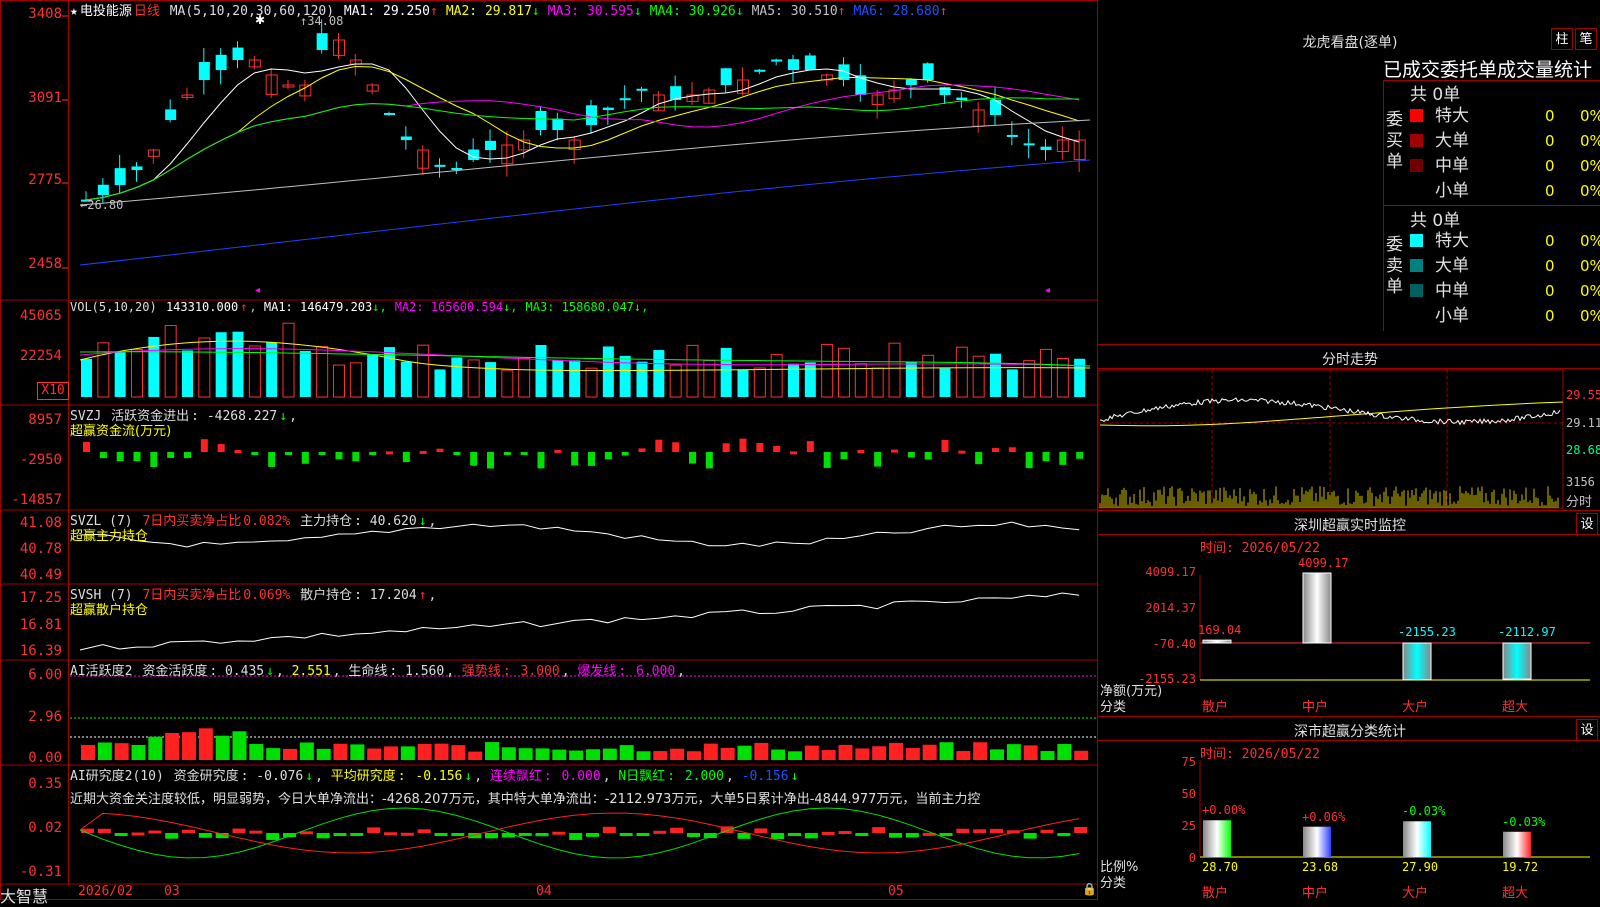 The image size is (1600, 907). I want to click on avg-research-label: 平均研究度, so click(363, 776).